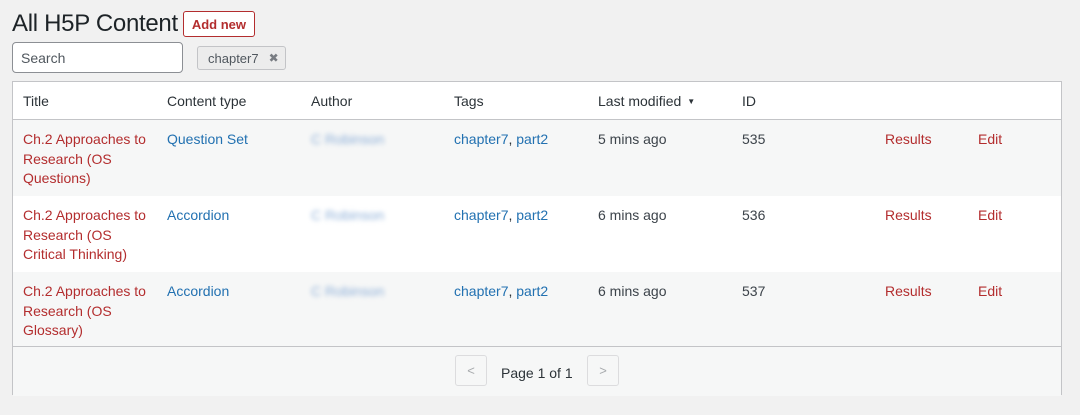  Describe the element at coordinates (754, 291) in the screenshot. I see `content-id: 537` at that location.